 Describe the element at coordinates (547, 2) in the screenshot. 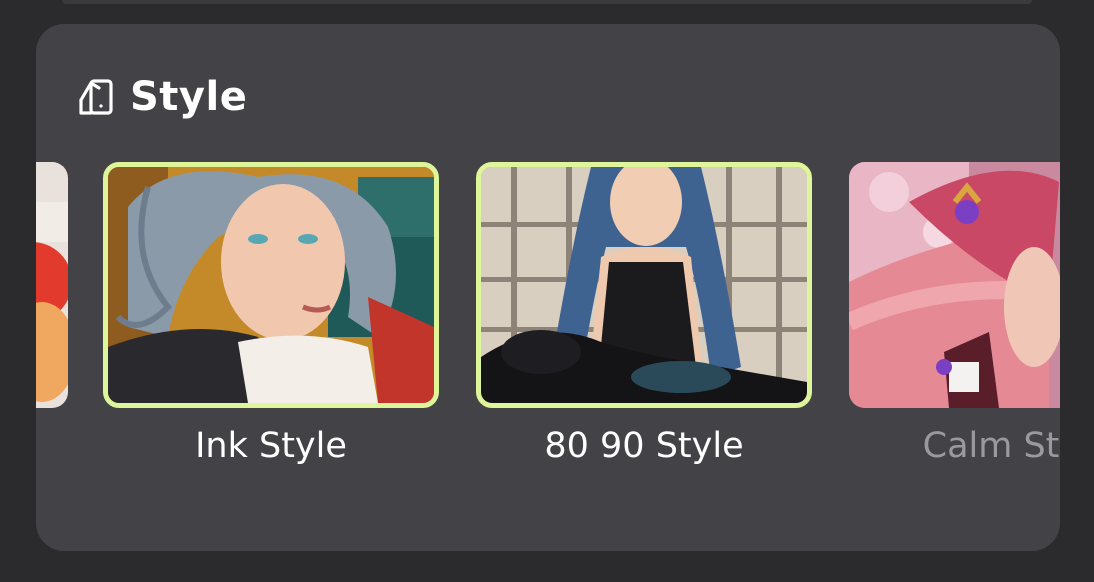

I see `previous-panel-edge` at that location.